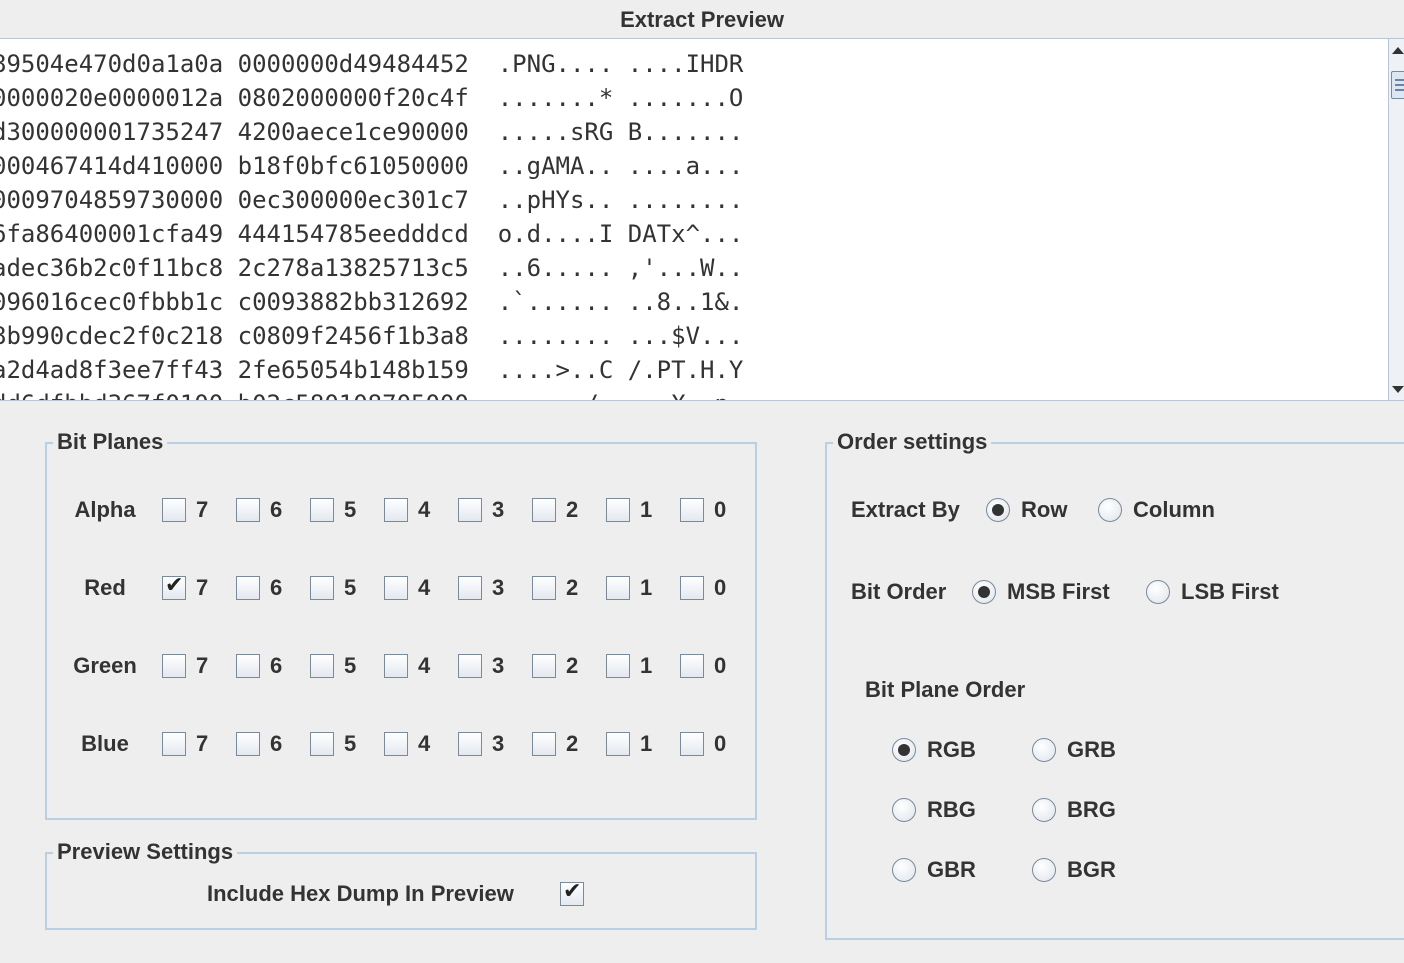  I want to click on plane-order-rbg-radio, so click(904, 810).